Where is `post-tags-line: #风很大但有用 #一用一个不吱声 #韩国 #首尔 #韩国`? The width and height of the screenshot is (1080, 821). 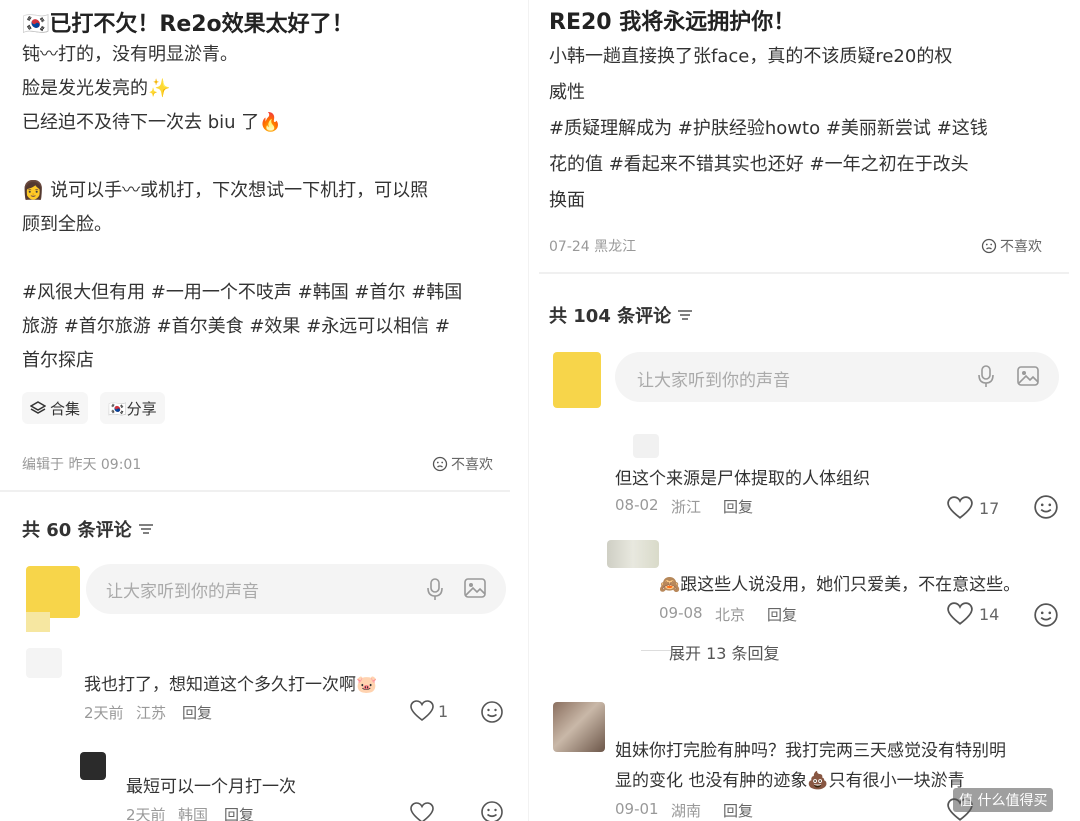
post-tags-line: #风很大但有用 #一用一个不吱声 #韩国 #首尔 #韩国 is located at coordinates (242, 293).